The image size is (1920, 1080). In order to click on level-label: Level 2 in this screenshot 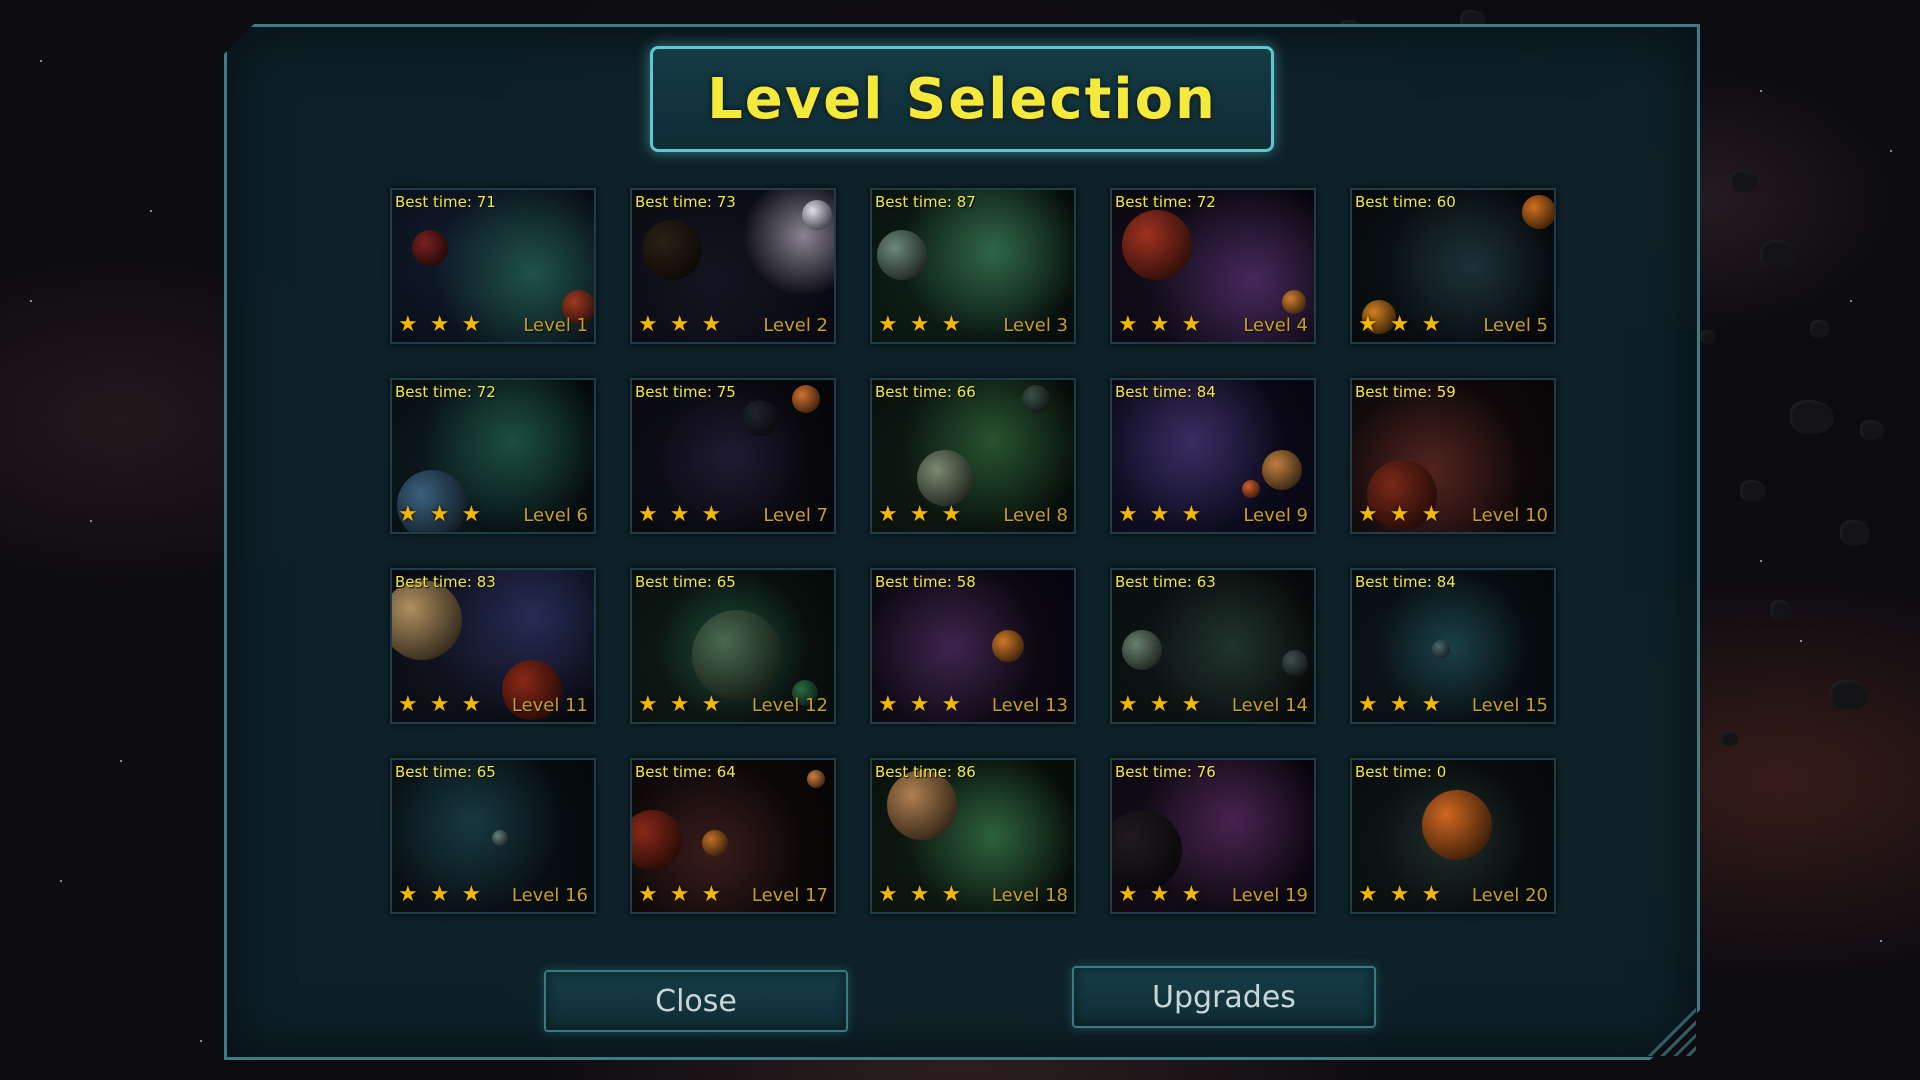, I will do `click(795, 325)`.